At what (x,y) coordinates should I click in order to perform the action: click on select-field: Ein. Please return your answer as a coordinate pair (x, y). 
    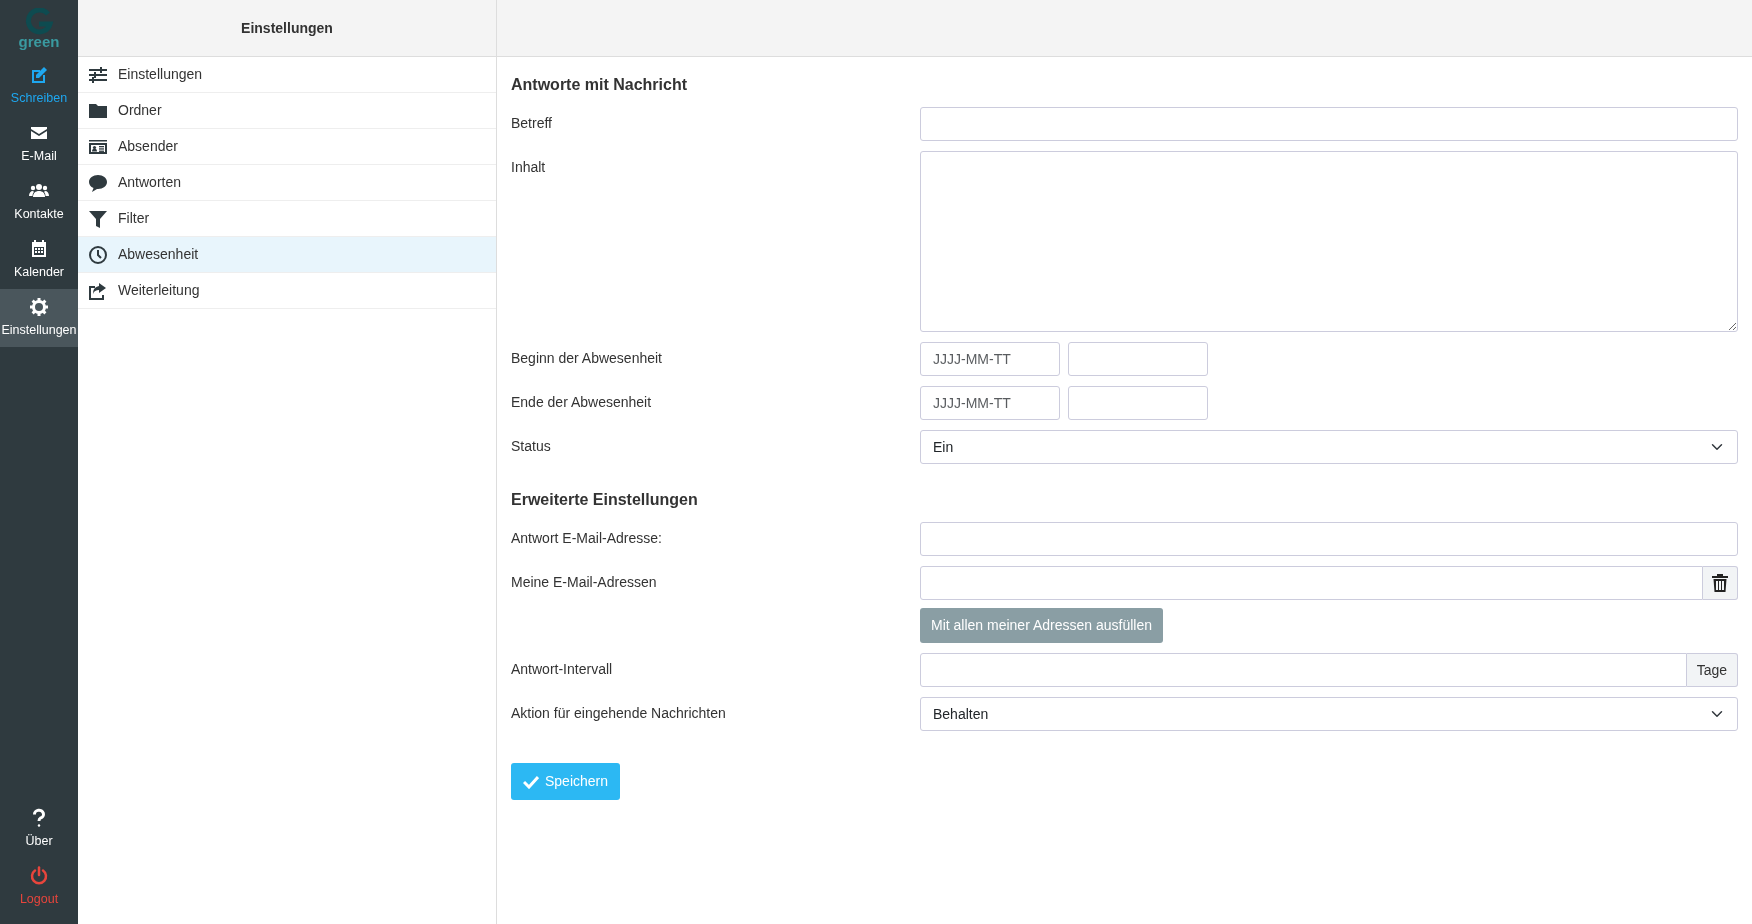
    Looking at the image, I should click on (1329, 447).